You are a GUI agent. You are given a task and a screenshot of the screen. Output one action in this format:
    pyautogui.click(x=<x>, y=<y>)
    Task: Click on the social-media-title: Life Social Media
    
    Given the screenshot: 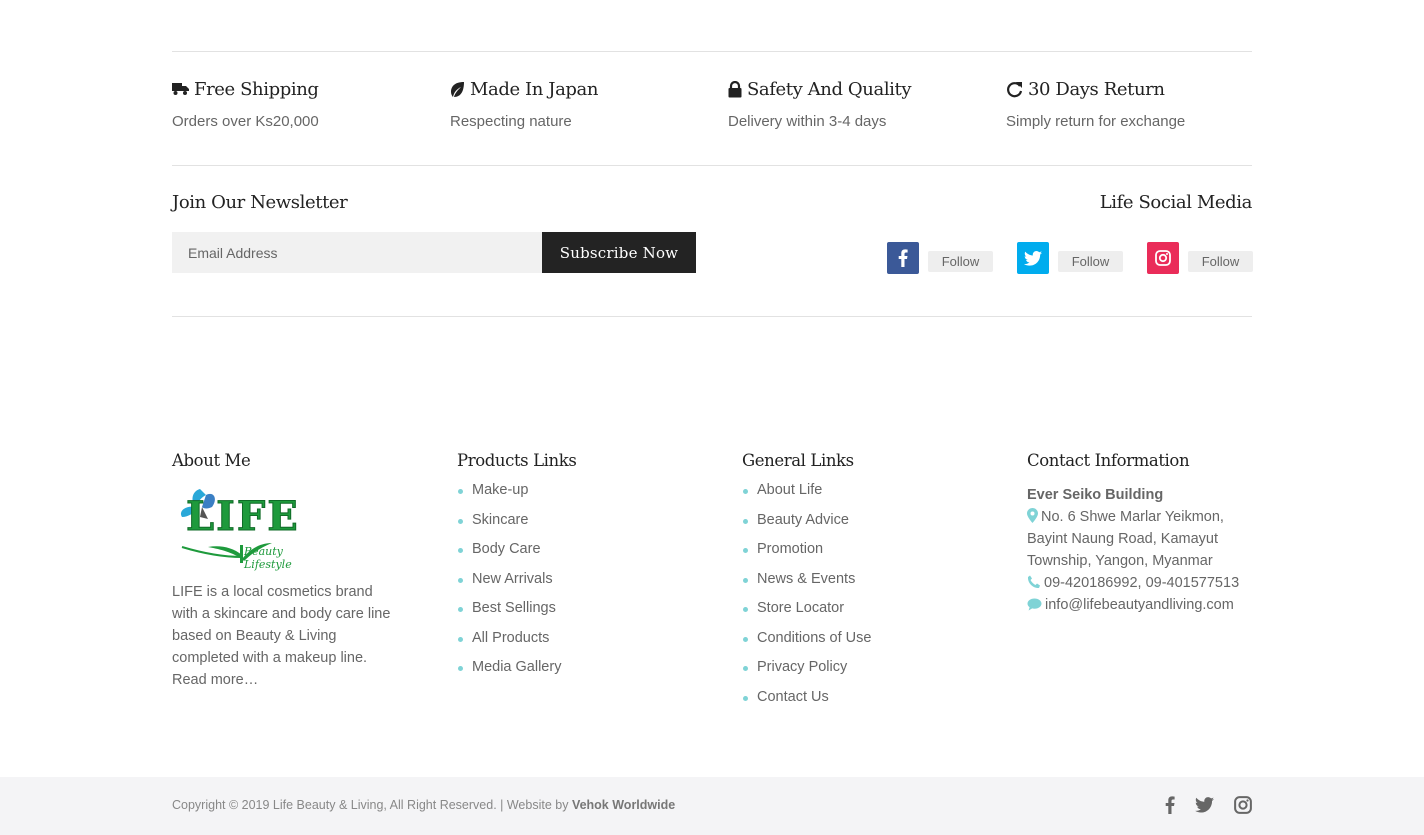 What is the action you would take?
    pyautogui.click(x=1176, y=202)
    